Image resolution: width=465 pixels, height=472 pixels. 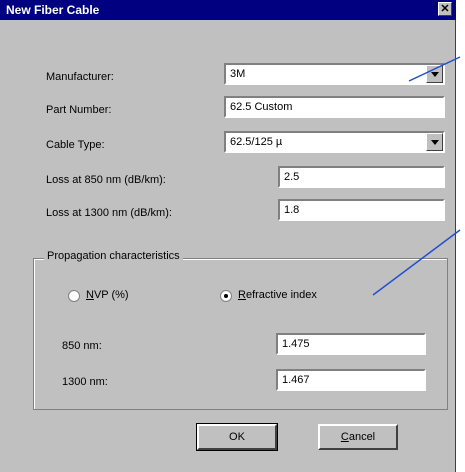 What do you see at coordinates (416, 176) in the screenshot?
I see `callout-lines` at bounding box center [416, 176].